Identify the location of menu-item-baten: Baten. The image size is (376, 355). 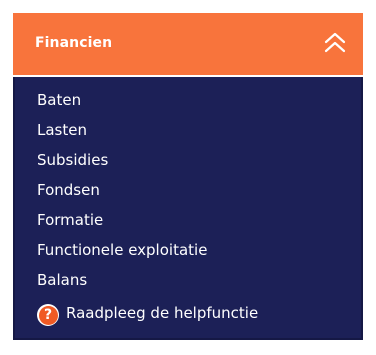
(122, 104).